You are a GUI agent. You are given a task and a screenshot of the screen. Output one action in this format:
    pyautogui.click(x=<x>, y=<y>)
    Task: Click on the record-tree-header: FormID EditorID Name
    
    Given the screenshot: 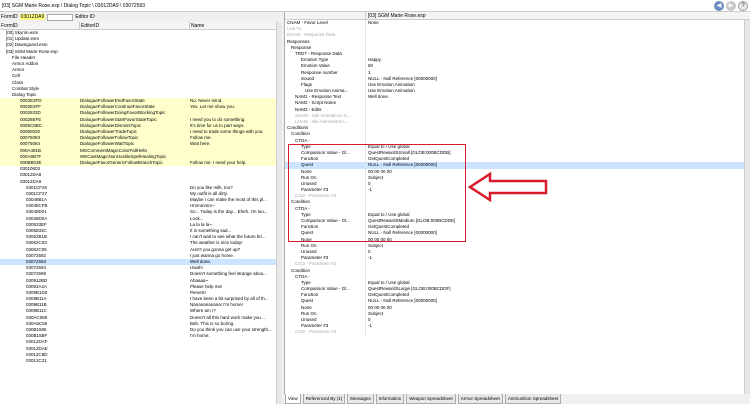 What is the action you would take?
    pyautogui.click(x=140, y=26)
    